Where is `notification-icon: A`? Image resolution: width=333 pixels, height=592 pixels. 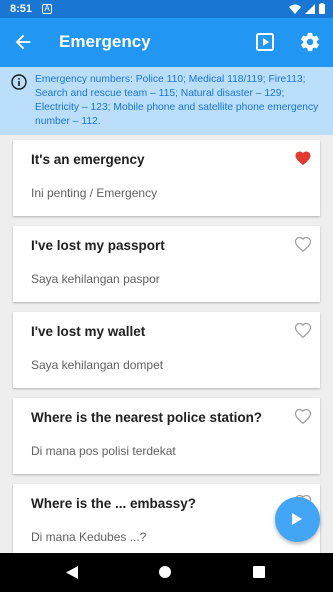
notification-icon: A is located at coordinates (47, 9).